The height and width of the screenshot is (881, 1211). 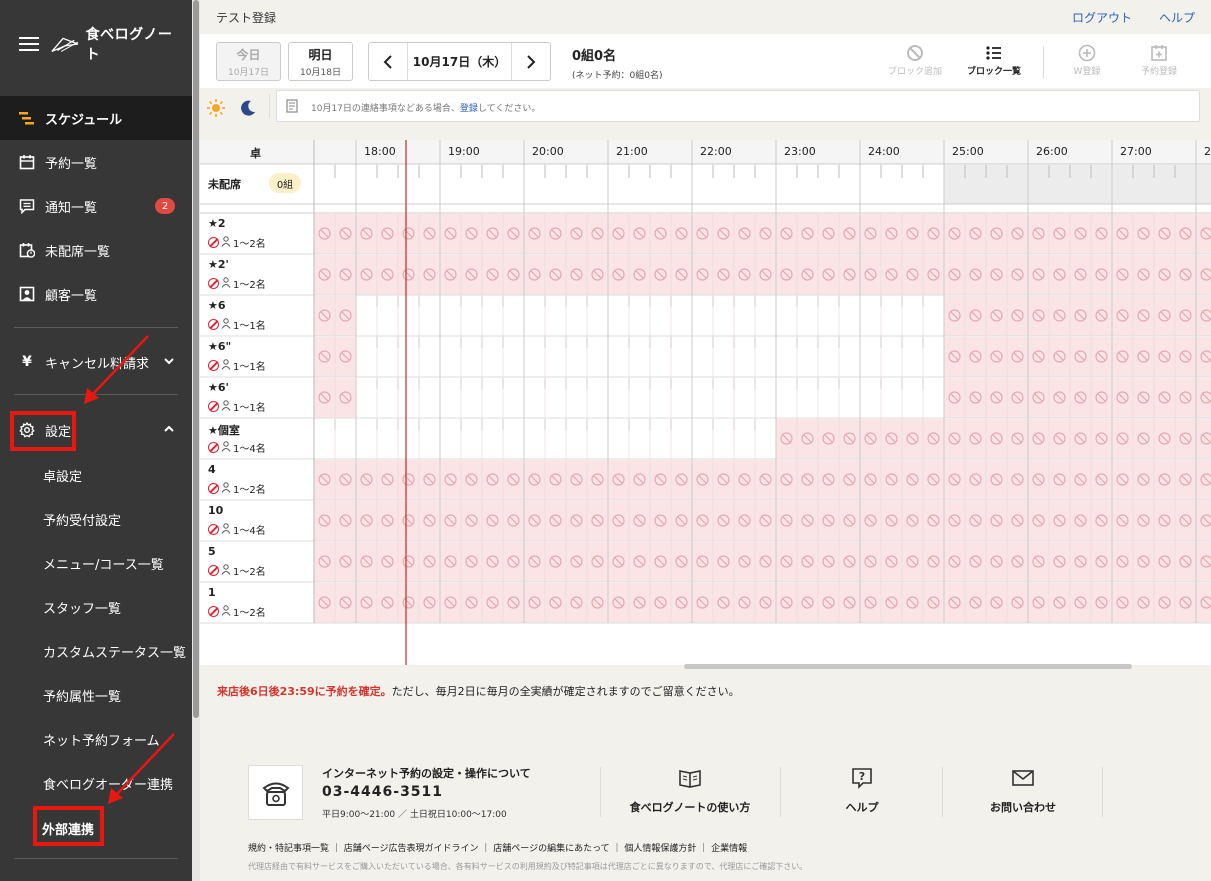 I want to click on unassigned-count-badge: 0組, so click(x=285, y=183).